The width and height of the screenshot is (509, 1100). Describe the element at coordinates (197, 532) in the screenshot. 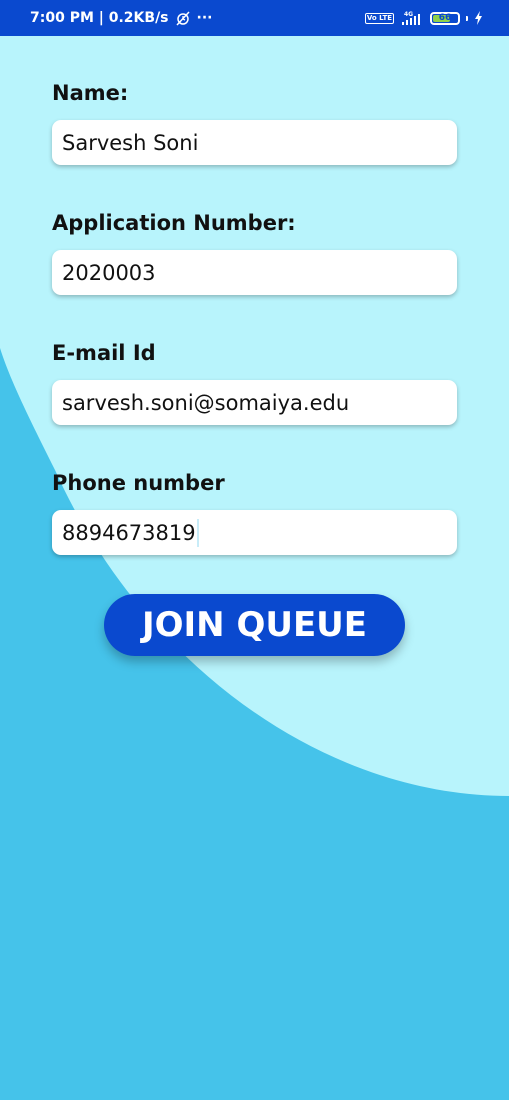

I see `text-cursor` at that location.